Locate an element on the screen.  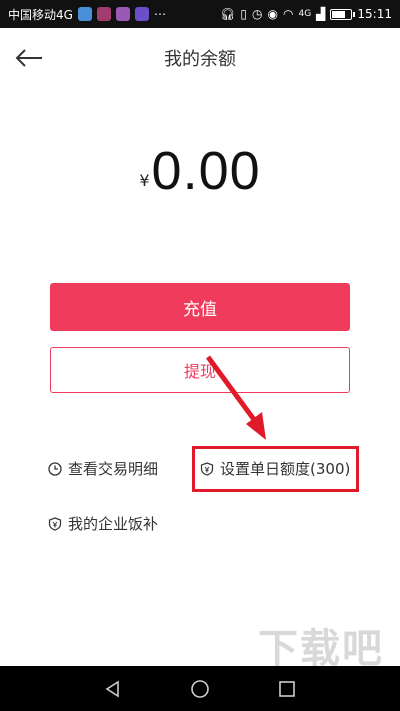
back-button is located at coordinates (29, 58).